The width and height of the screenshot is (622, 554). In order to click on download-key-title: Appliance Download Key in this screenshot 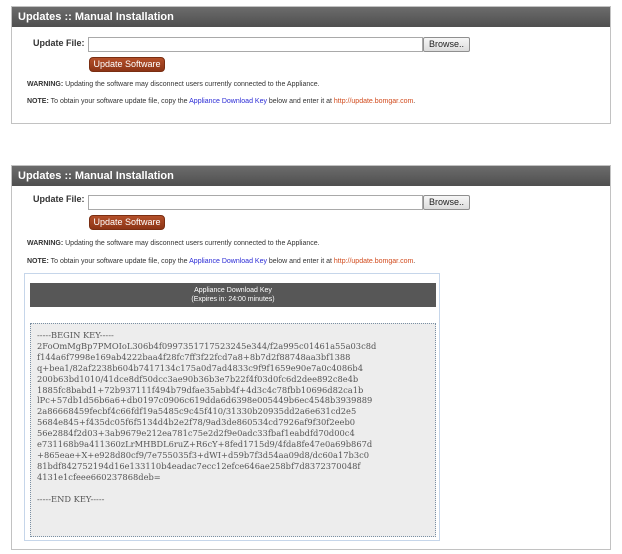, I will do `click(233, 290)`.